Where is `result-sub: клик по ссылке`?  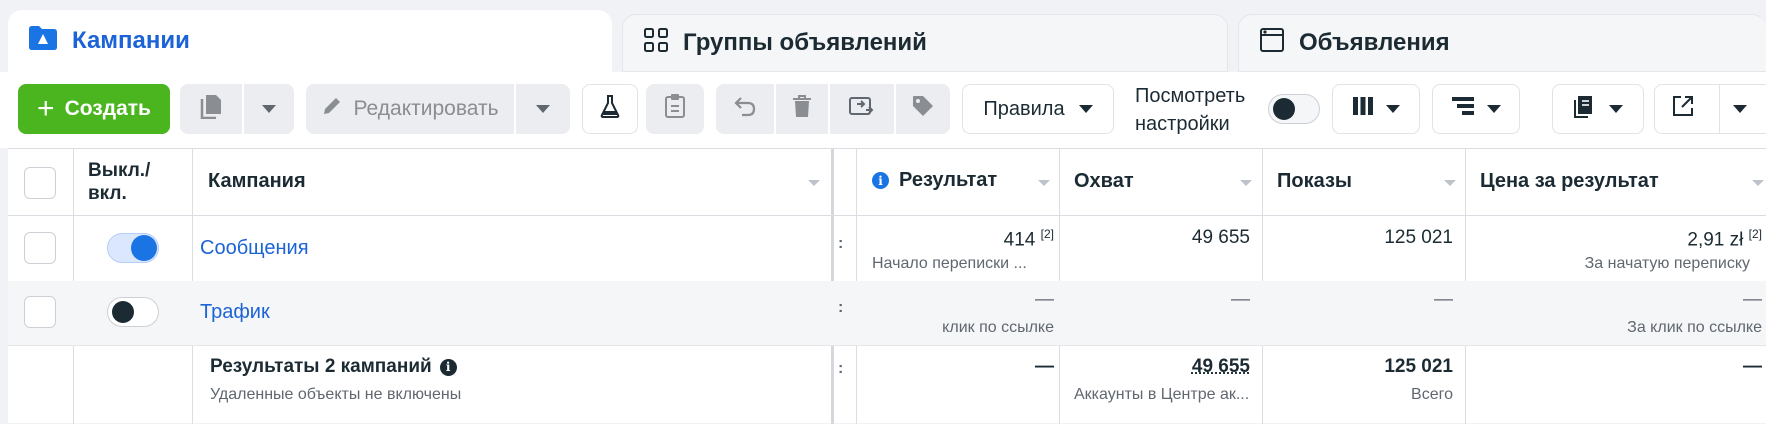 result-sub: клик по ссылке is located at coordinates (961, 328).